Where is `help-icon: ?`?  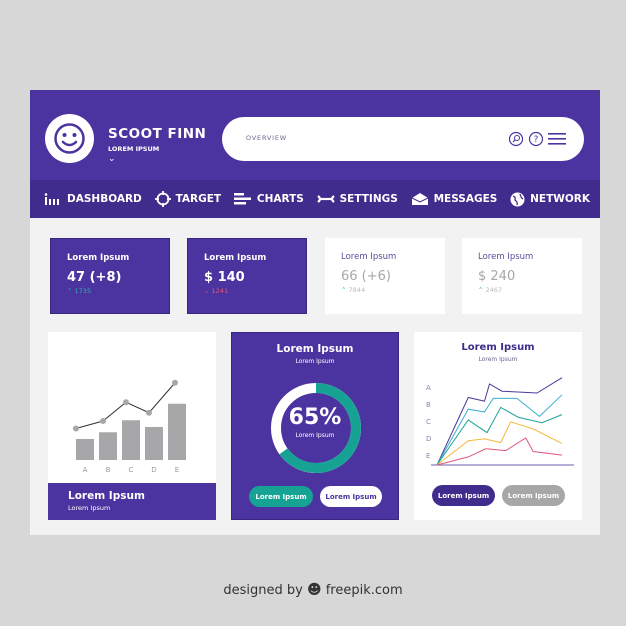 help-icon: ? is located at coordinates (536, 139).